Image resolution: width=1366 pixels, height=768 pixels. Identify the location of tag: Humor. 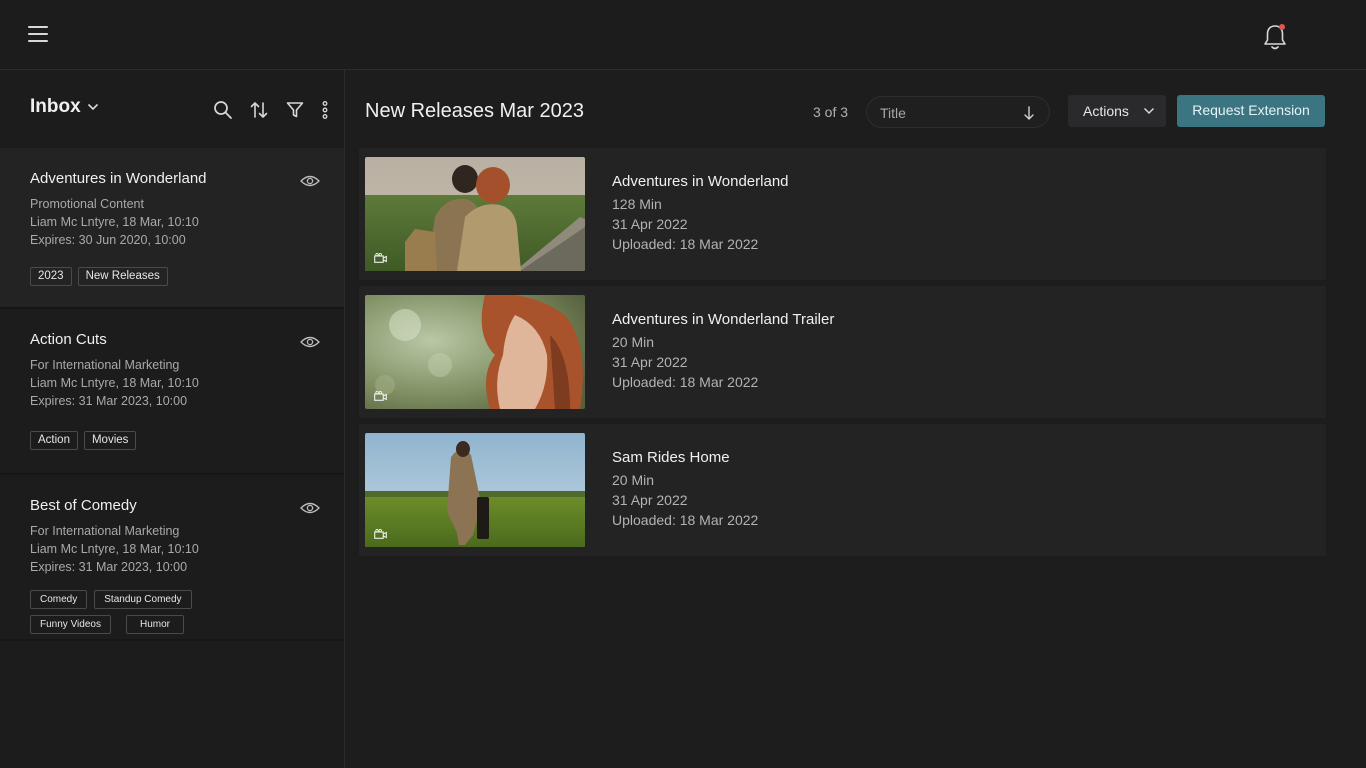
(154, 624).